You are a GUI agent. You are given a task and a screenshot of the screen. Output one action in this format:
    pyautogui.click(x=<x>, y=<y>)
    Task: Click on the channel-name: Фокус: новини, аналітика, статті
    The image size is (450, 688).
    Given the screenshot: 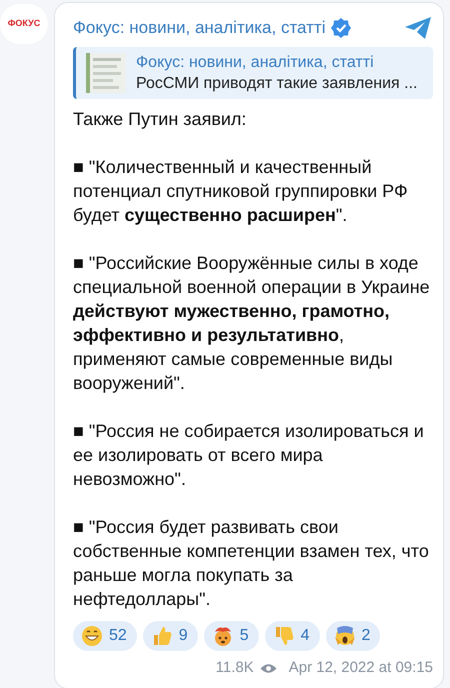 What is the action you would take?
    pyautogui.click(x=199, y=28)
    